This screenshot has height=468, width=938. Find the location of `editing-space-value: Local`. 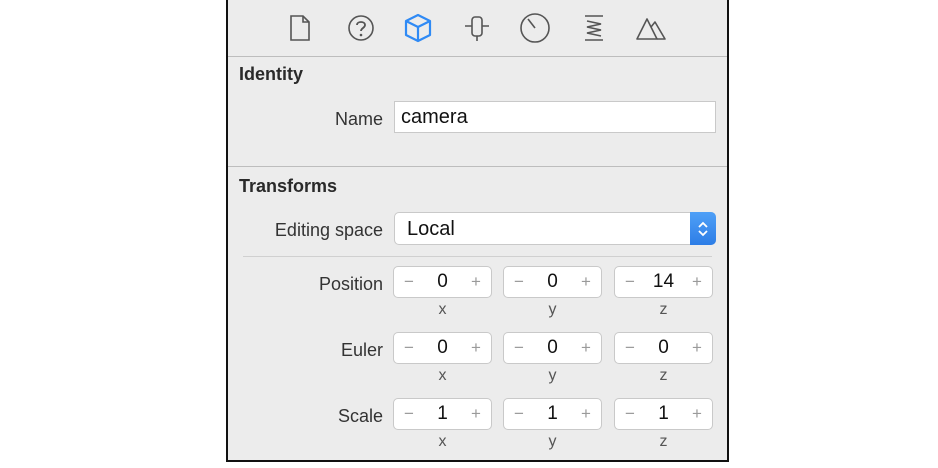

editing-space-value: Local is located at coordinates (431, 229).